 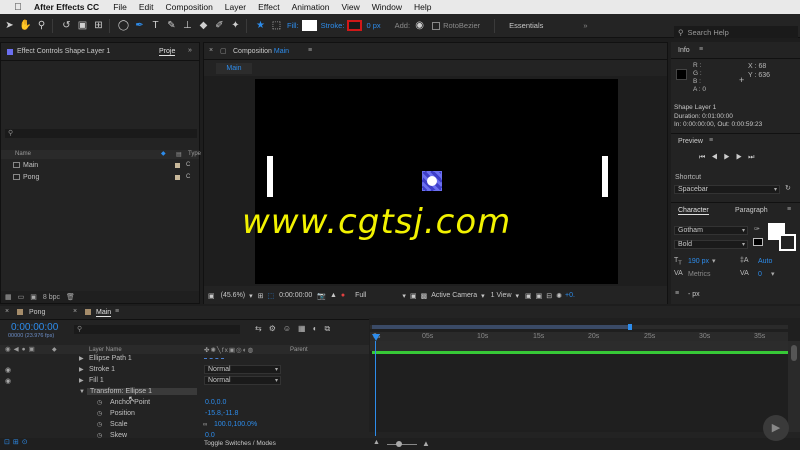 I want to click on hand-tool-icon: ✋, so click(x=25, y=25).